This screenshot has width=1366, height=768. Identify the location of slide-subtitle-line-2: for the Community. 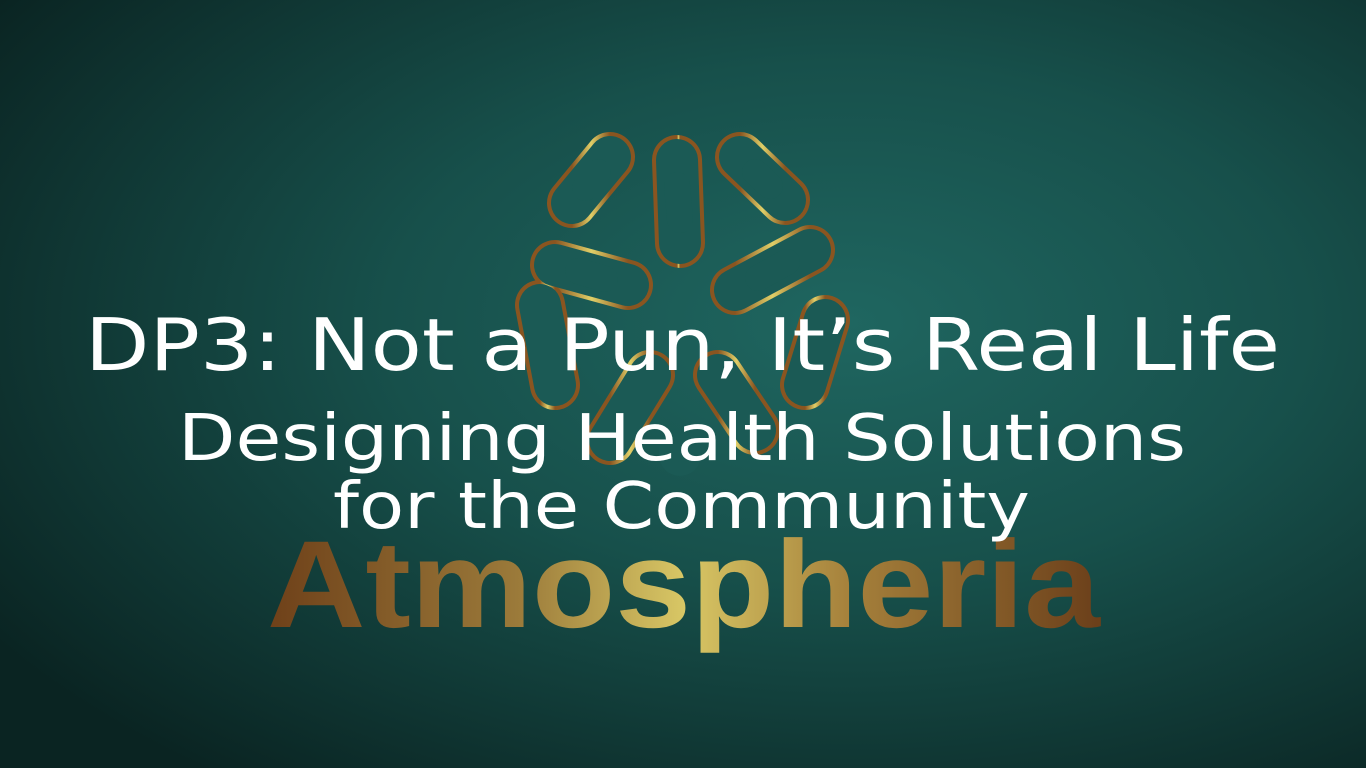
(681, 507).